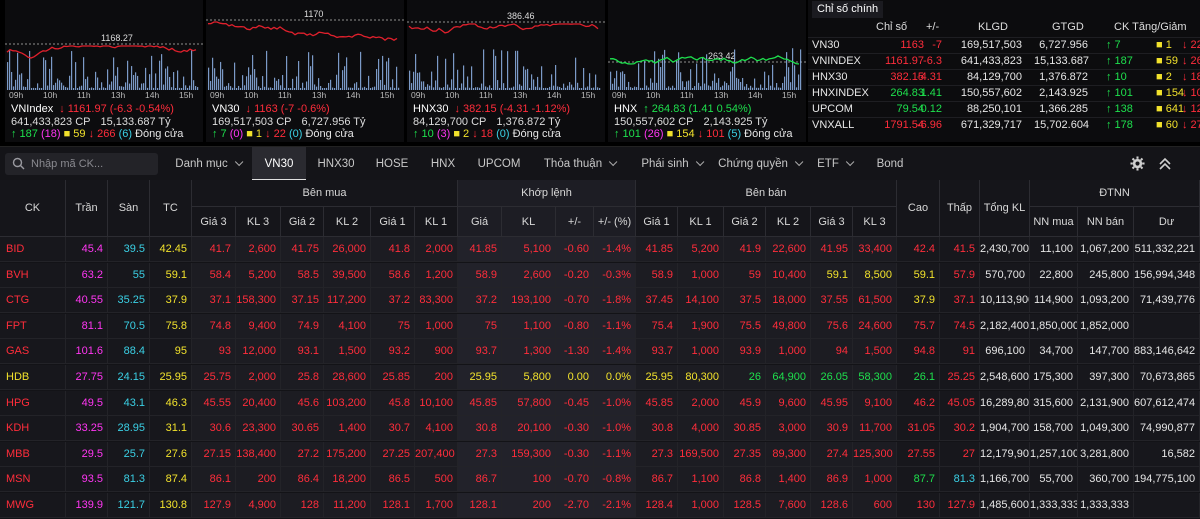  I want to click on match-volume: 20,100, so click(529, 429).